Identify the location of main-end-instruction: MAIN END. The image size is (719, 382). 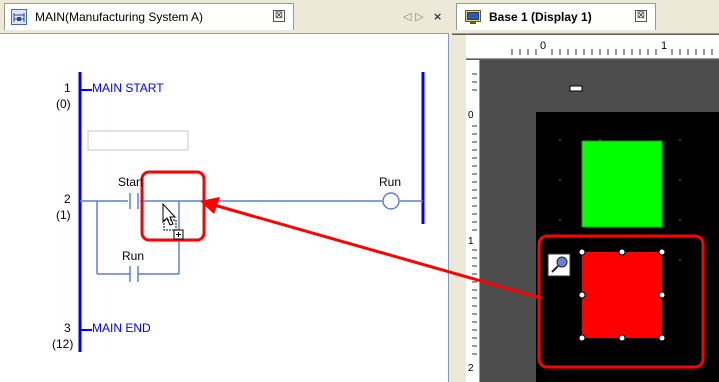
(121, 328).